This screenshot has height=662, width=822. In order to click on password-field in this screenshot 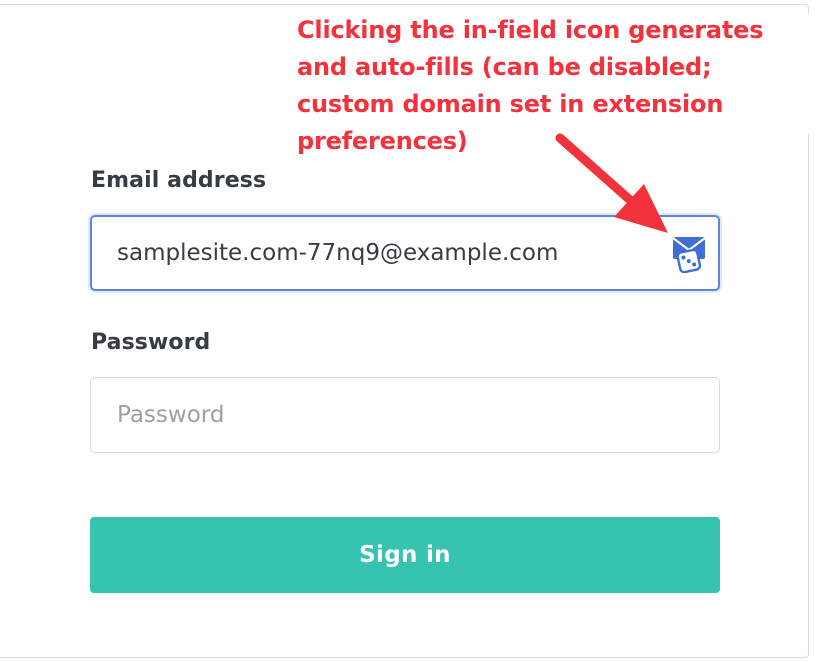, I will do `click(405, 415)`.